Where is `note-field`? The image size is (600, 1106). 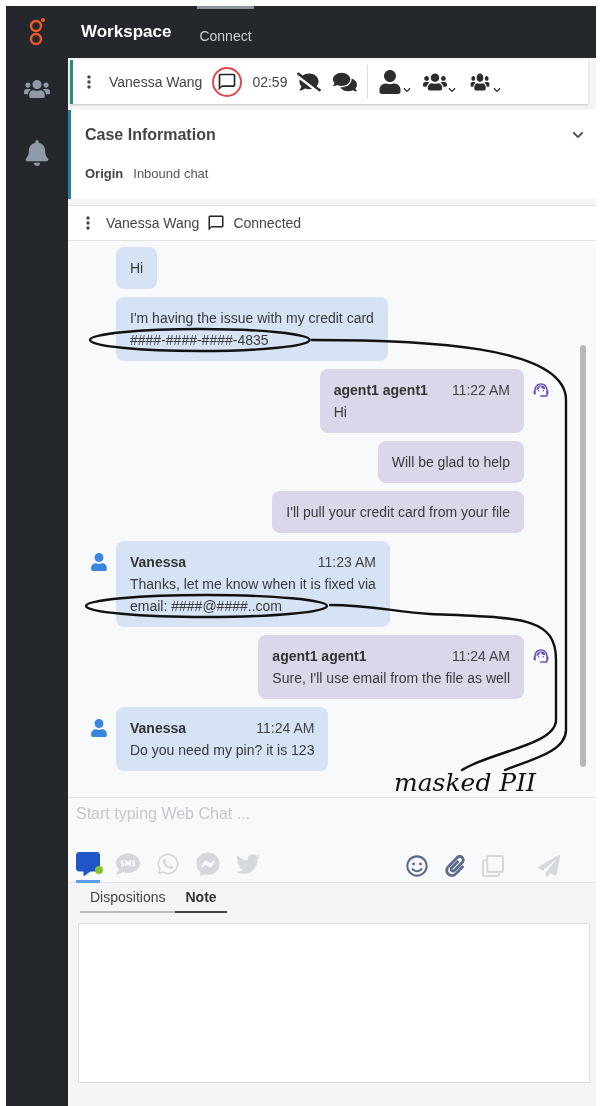
note-field is located at coordinates (334, 1003).